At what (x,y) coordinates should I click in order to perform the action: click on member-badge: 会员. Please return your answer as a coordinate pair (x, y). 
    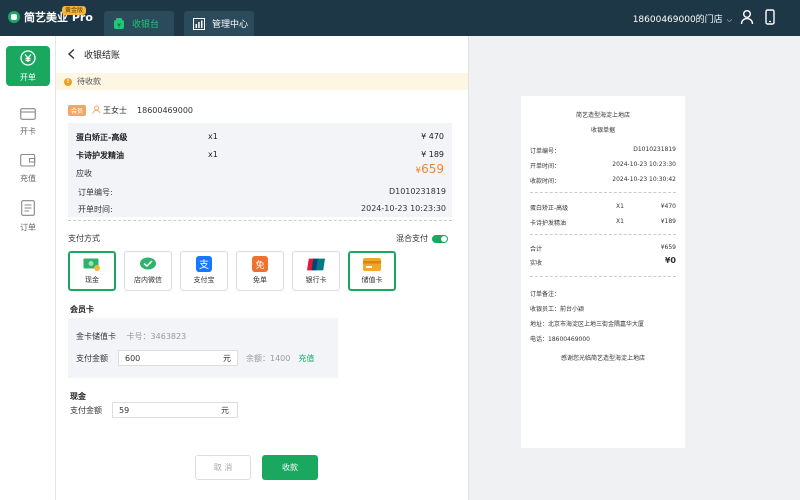
    Looking at the image, I should click on (77, 110).